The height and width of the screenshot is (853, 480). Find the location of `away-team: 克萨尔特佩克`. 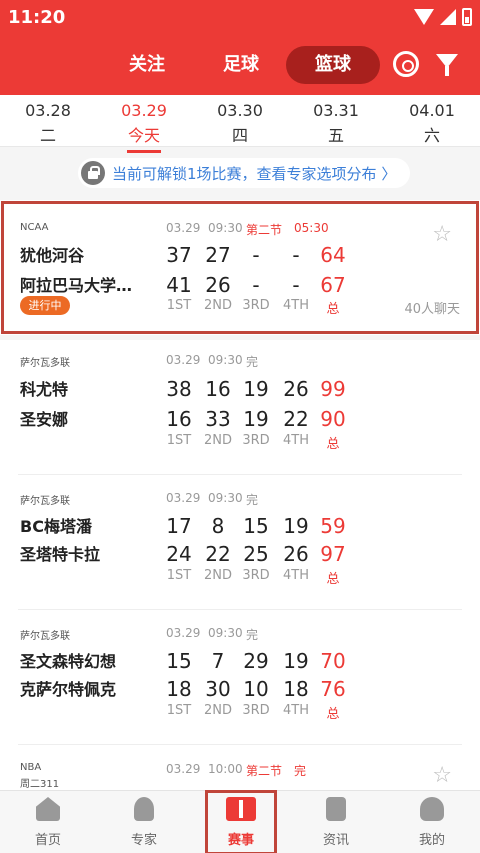

away-team: 克萨尔特佩克 is located at coordinates (68, 689).